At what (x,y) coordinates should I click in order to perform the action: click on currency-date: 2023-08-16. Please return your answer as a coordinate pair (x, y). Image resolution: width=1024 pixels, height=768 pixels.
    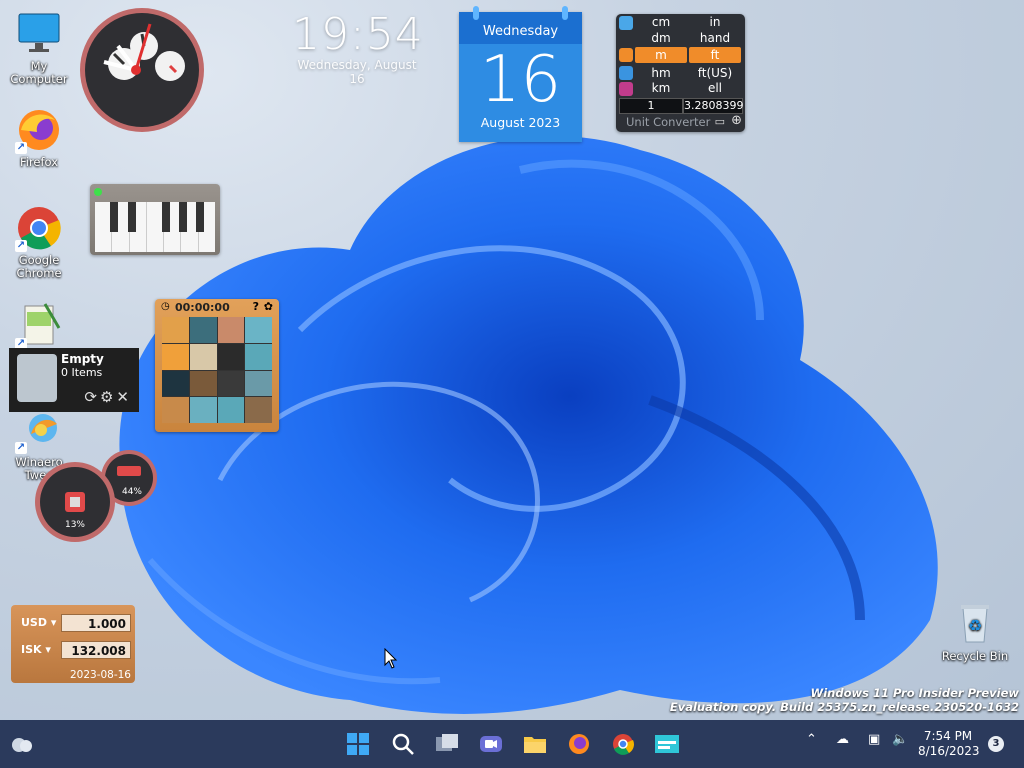
    Looking at the image, I should click on (100, 675).